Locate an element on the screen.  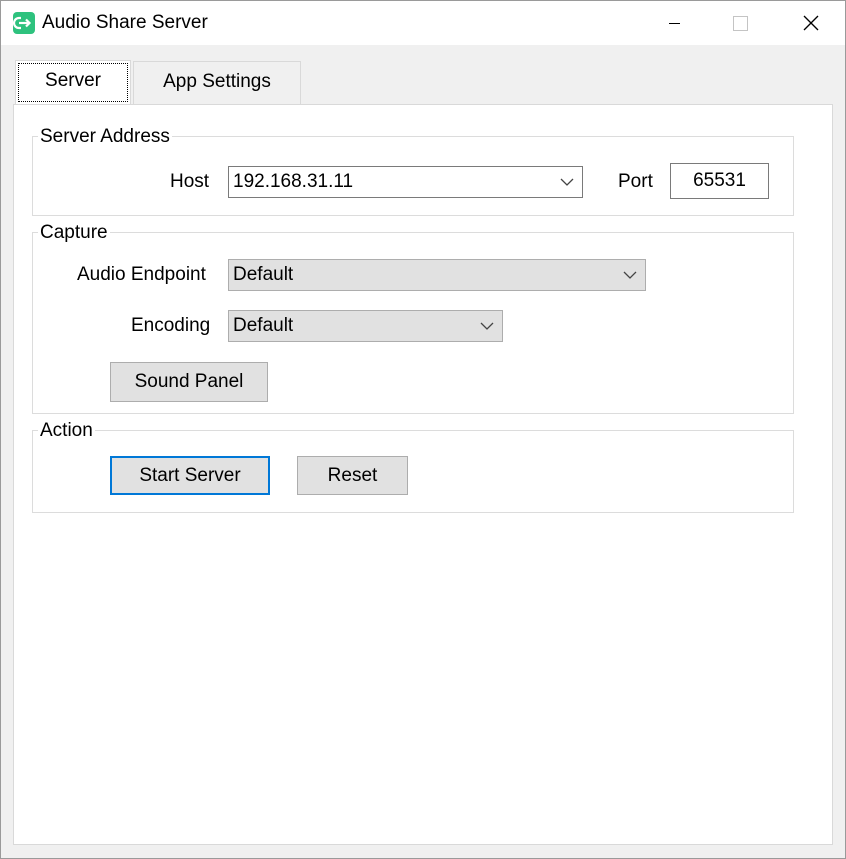
capture-title: Capture is located at coordinates (74, 233).